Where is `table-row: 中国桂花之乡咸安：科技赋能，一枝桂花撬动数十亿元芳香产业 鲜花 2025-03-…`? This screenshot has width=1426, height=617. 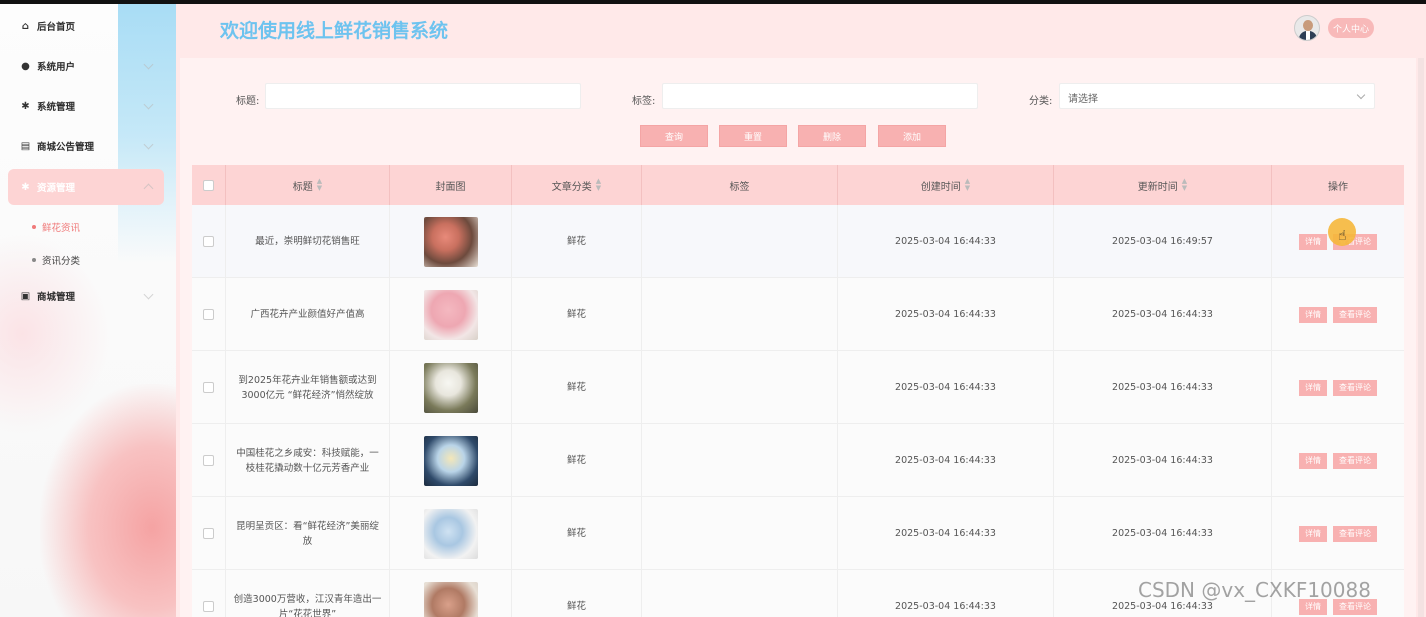 table-row: 中国桂花之乡咸安：科技赋能，一枝桂花撬动数十亿元芳香产业 鲜花 2025-03-… is located at coordinates (798, 460).